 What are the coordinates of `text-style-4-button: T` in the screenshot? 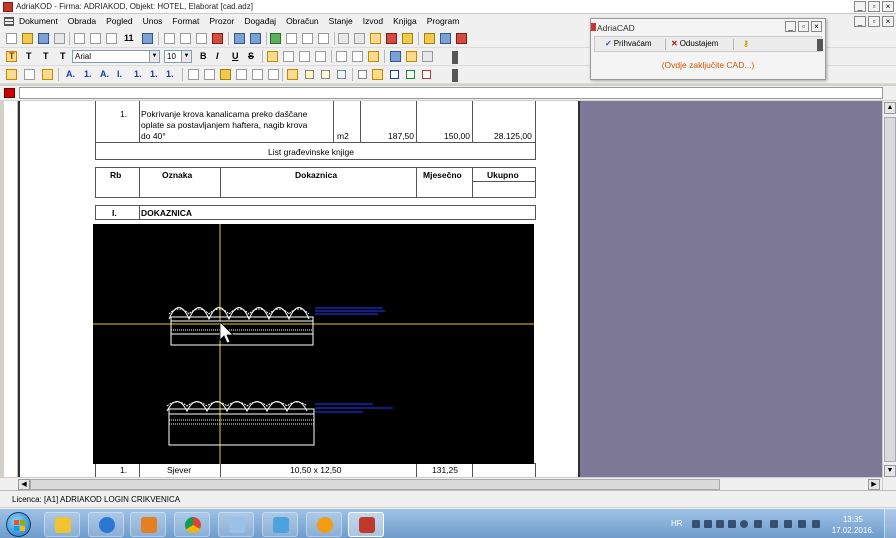 It's located at (63, 56).